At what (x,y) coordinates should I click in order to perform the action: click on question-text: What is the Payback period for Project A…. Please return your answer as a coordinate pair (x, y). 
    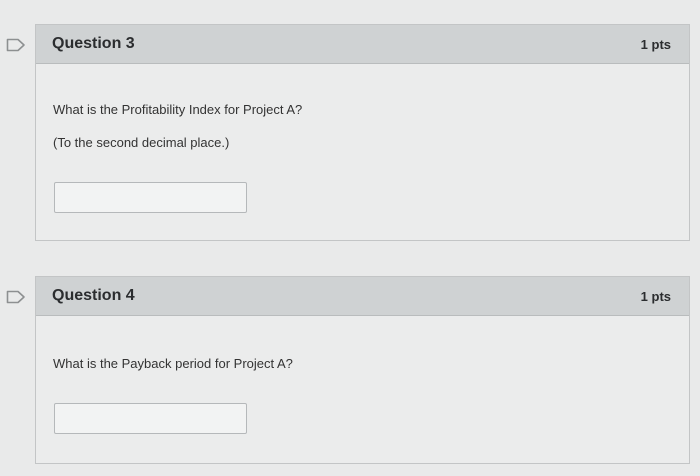
    Looking at the image, I should click on (173, 363).